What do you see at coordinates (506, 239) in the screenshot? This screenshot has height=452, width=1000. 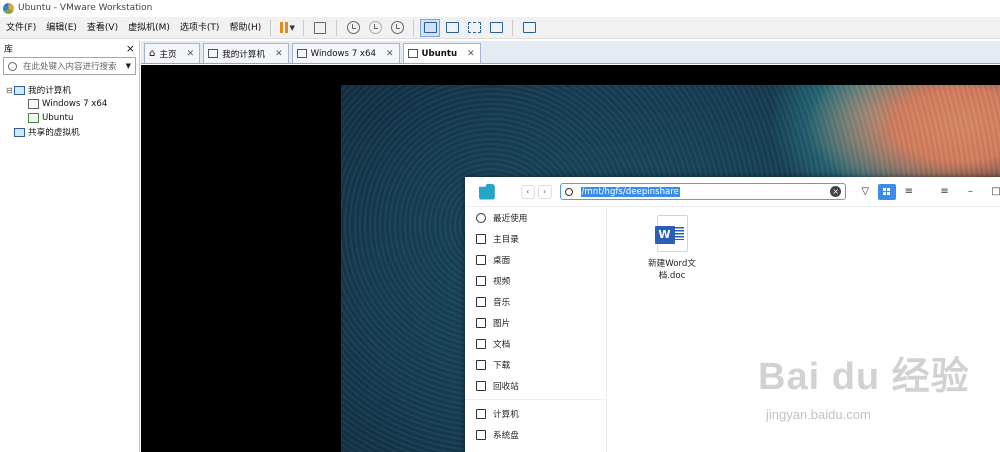 I see `sidebar-item-label: 主目录` at bounding box center [506, 239].